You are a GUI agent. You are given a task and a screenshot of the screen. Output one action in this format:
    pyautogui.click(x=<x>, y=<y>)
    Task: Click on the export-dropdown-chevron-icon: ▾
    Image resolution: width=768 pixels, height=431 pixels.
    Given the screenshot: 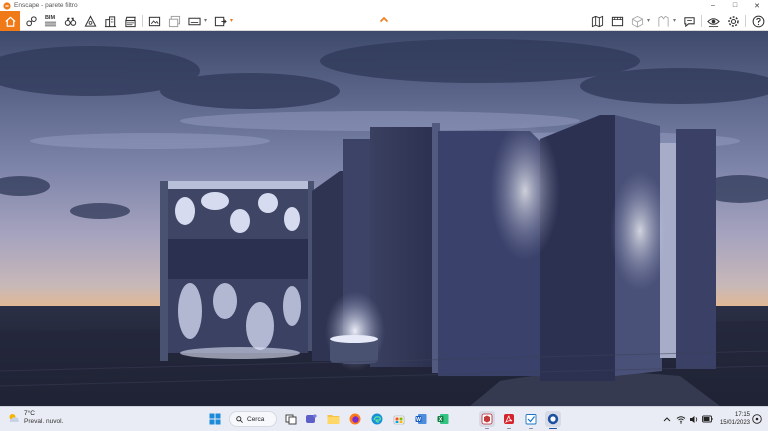 What is the action you would take?
    pyautogui.click(x=231, y=20)
    